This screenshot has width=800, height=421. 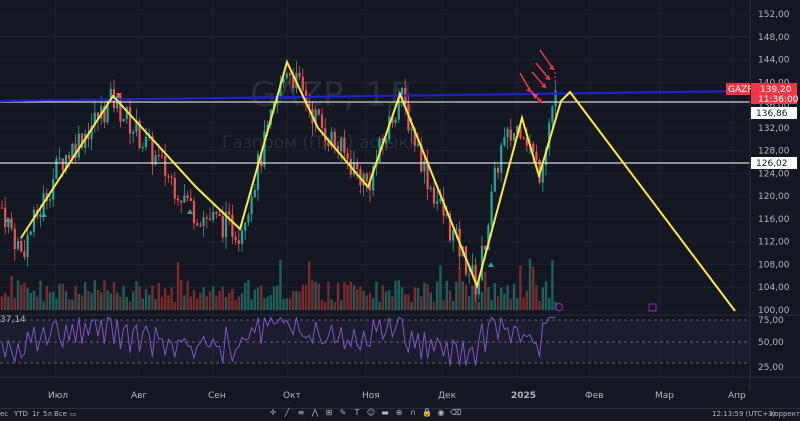 What do you see at coordinates (427, 413) in the screenshot?
I see `lock-icon: 🔒` at bounding box center [427, 413].